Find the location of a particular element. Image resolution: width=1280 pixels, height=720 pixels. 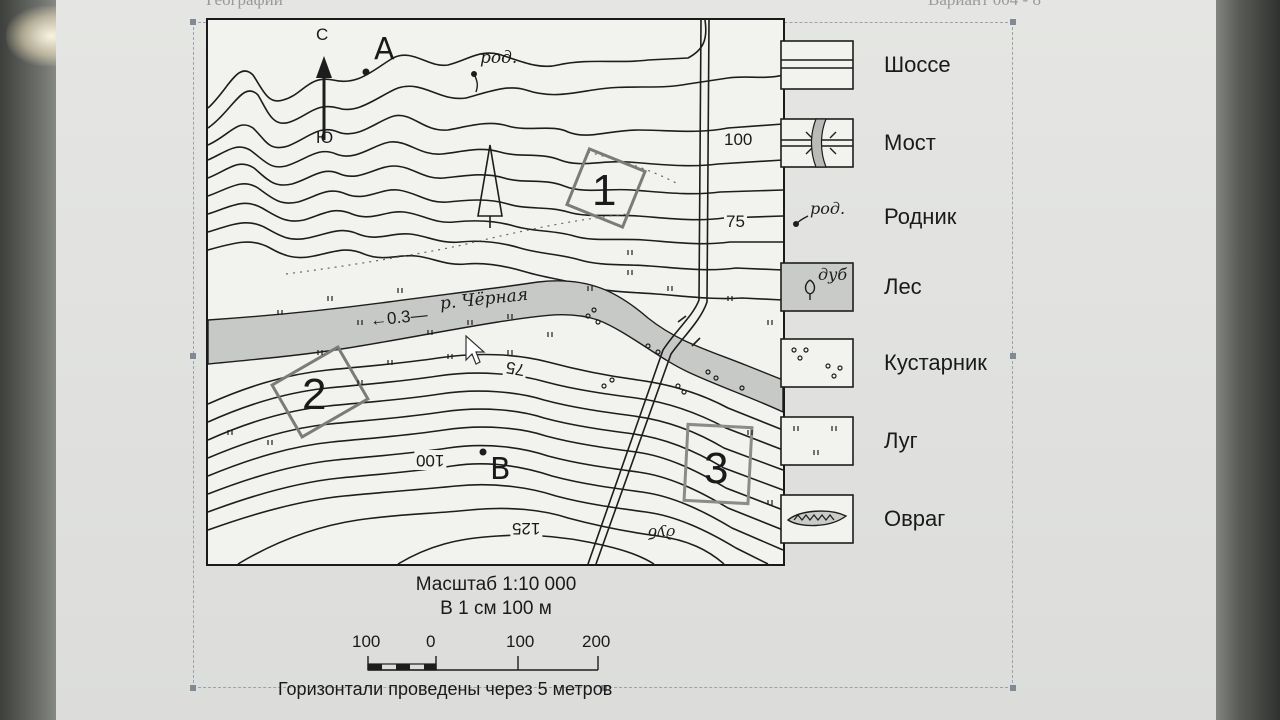

svg-text: род. is located at coordinates (827, 208).